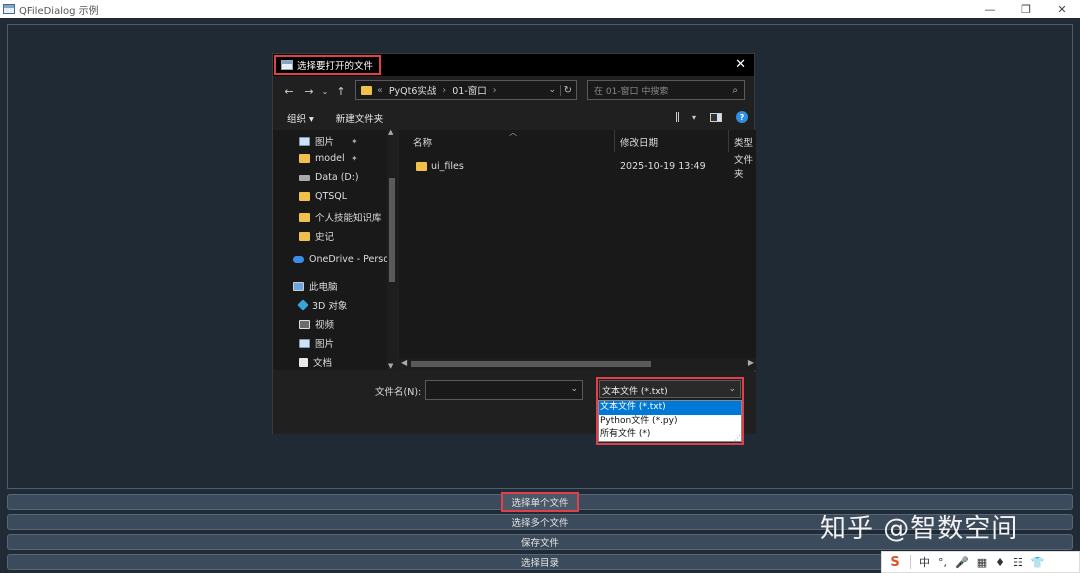  Describe the element at coordinates (323, 196) in the screenshot. I see `sidebar-item: QTSQL` at that location.